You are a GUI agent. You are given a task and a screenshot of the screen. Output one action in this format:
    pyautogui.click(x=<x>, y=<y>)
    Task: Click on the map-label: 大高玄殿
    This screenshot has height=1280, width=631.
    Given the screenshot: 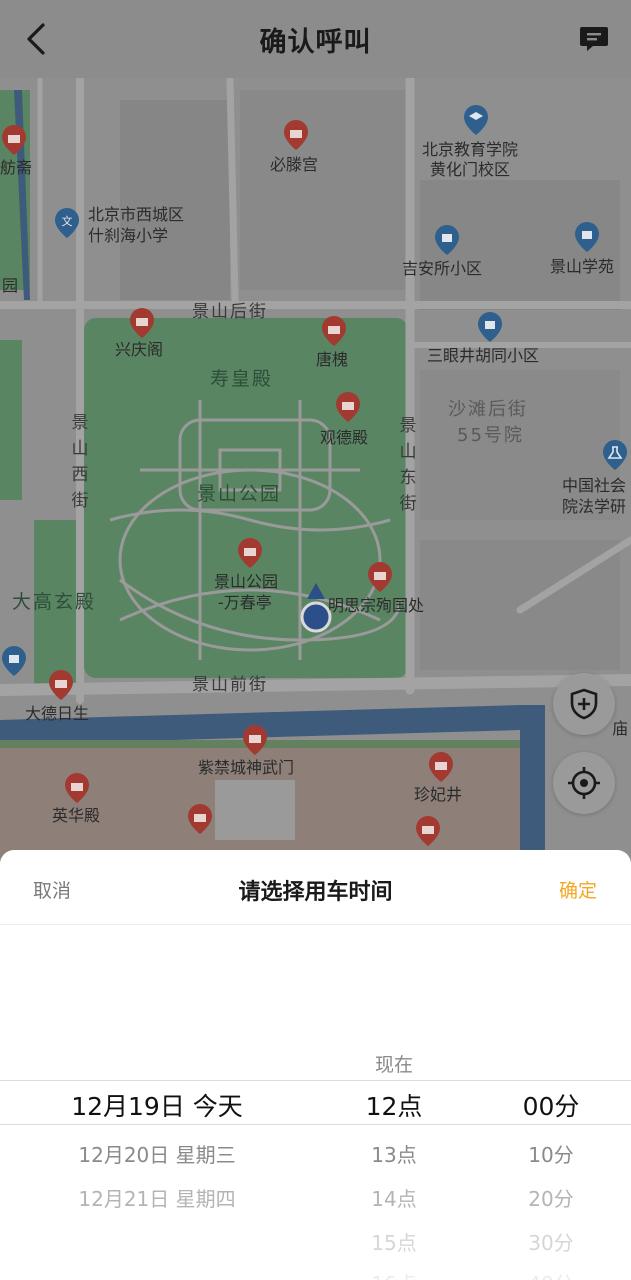 What is the action you would take?
    pyautogui.click(x=54, y=602)
    